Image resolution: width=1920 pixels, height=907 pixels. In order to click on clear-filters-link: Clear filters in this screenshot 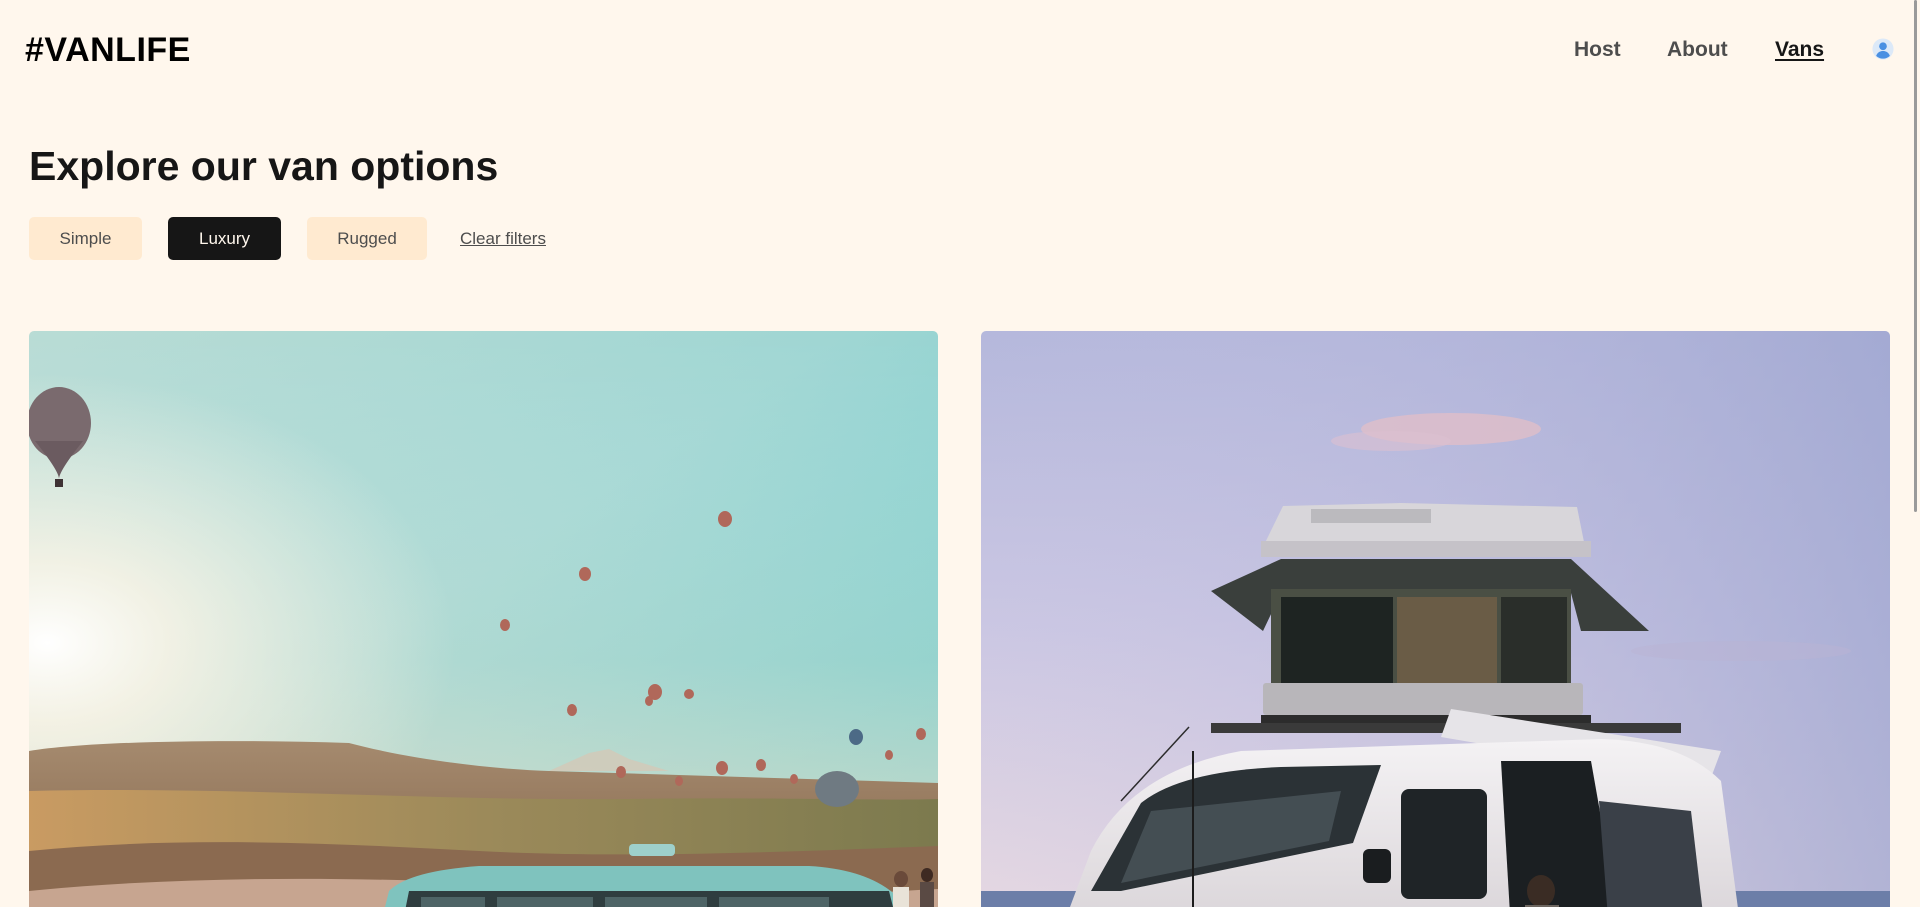, I will do `click(503, 239)`.